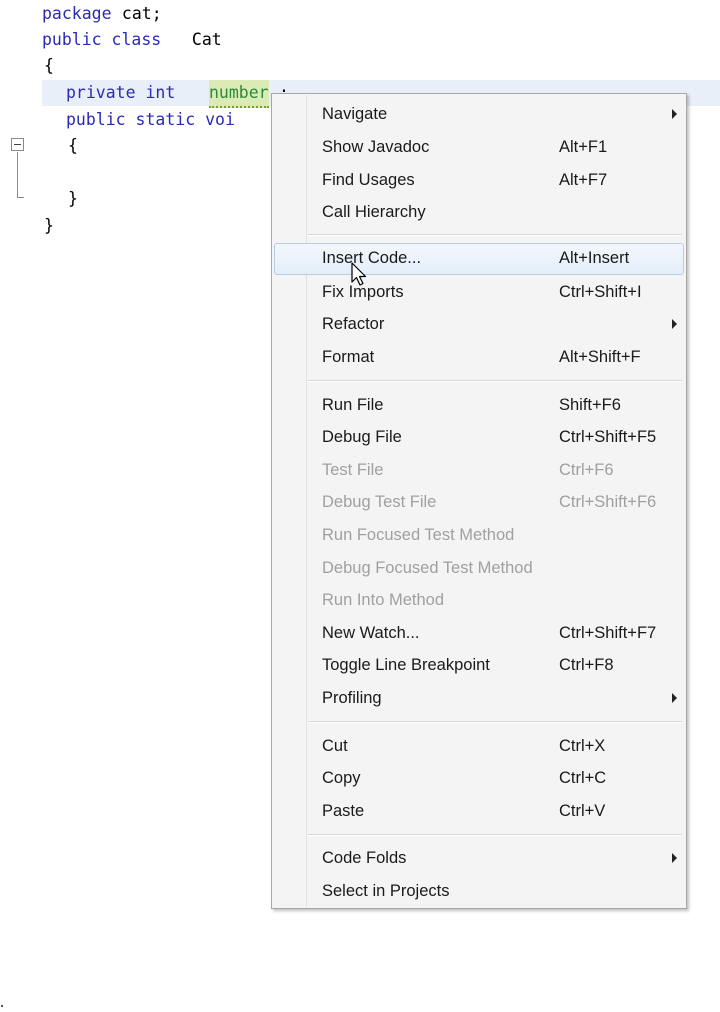 The height and width of the screenshot is (1012, 720). I want to click on menu-item-label: Debug Focused Test Method, so click(427, 568).